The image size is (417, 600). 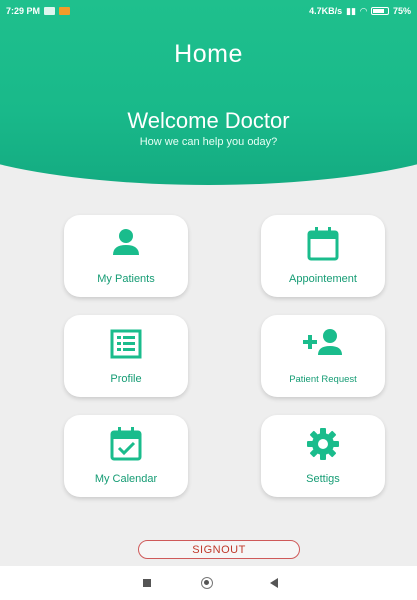 What do you see at coordinates (363, 10) in the screenshot?
I see `wifi-icon: ◠` at bounding box center [363, 10].